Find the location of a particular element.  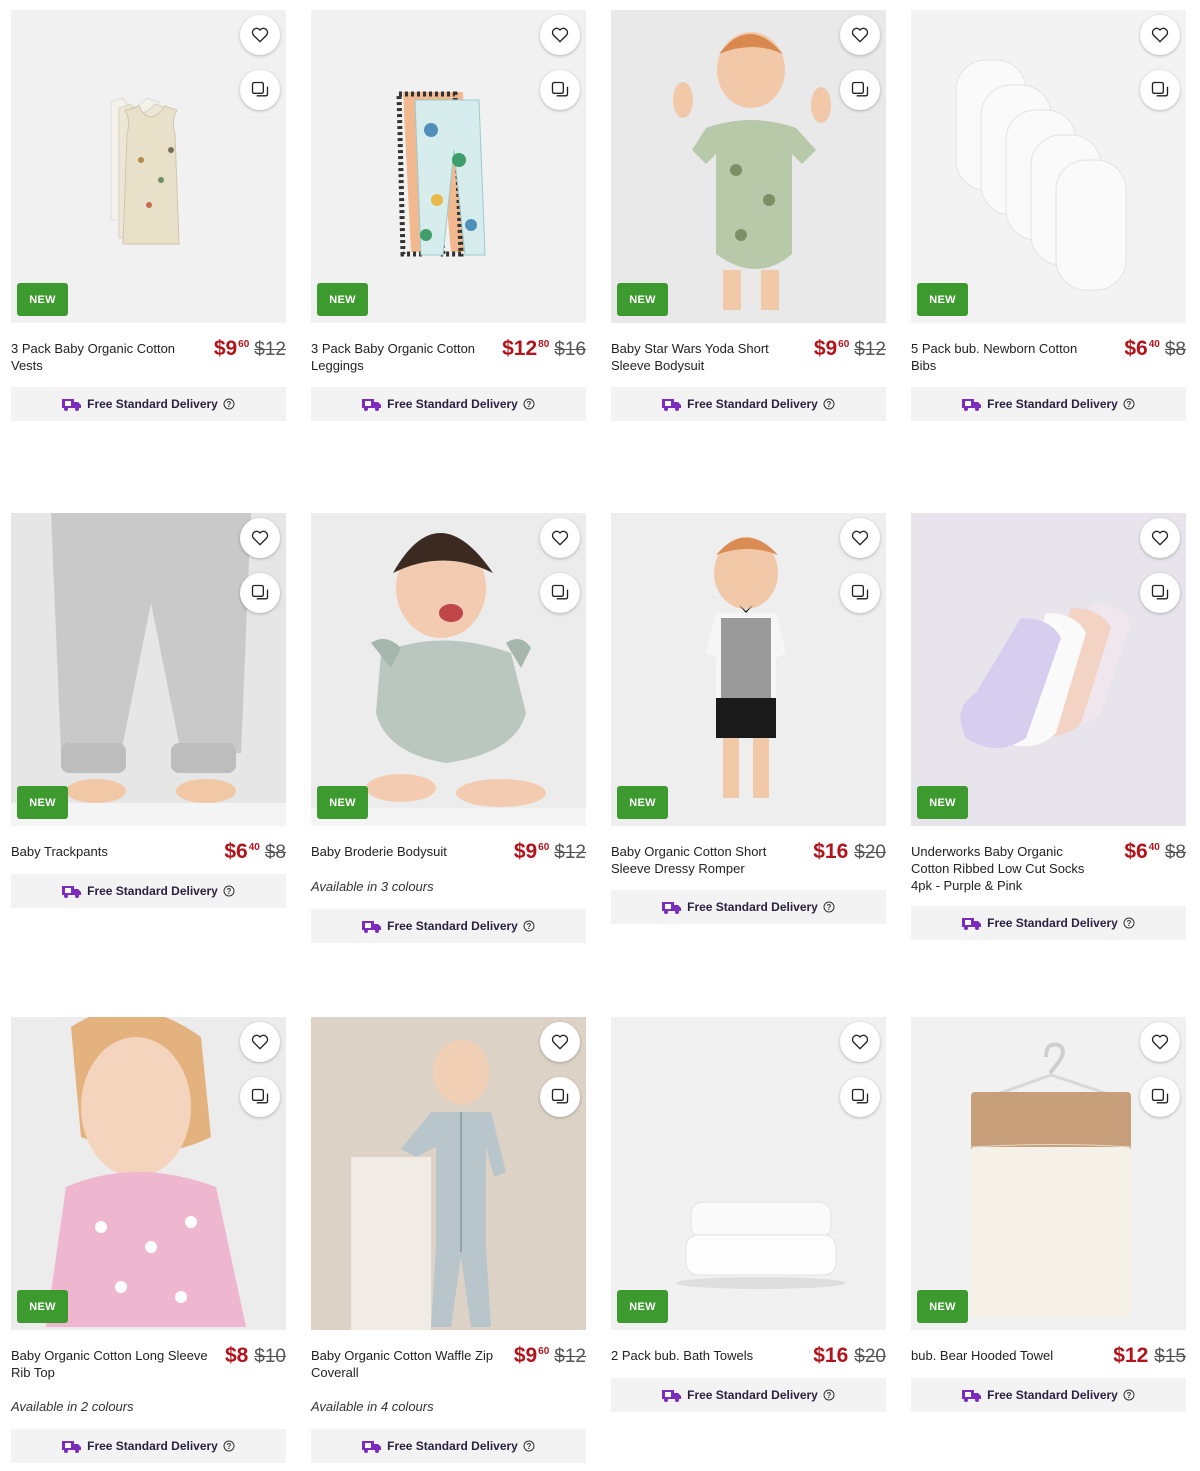

product-name: 2 Pack bub. Bath Towels is located at coordinates (700, 1355).